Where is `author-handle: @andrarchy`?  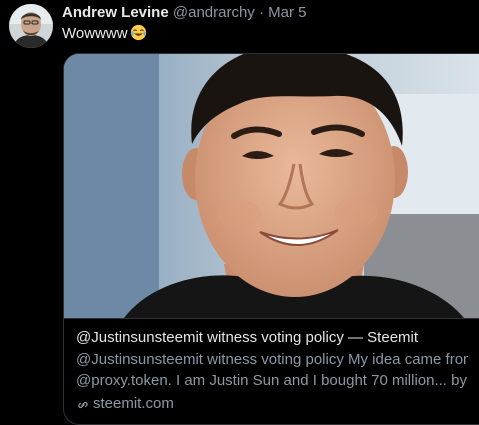
author-handle: @andrarchy is located at coordinates (214, 12).